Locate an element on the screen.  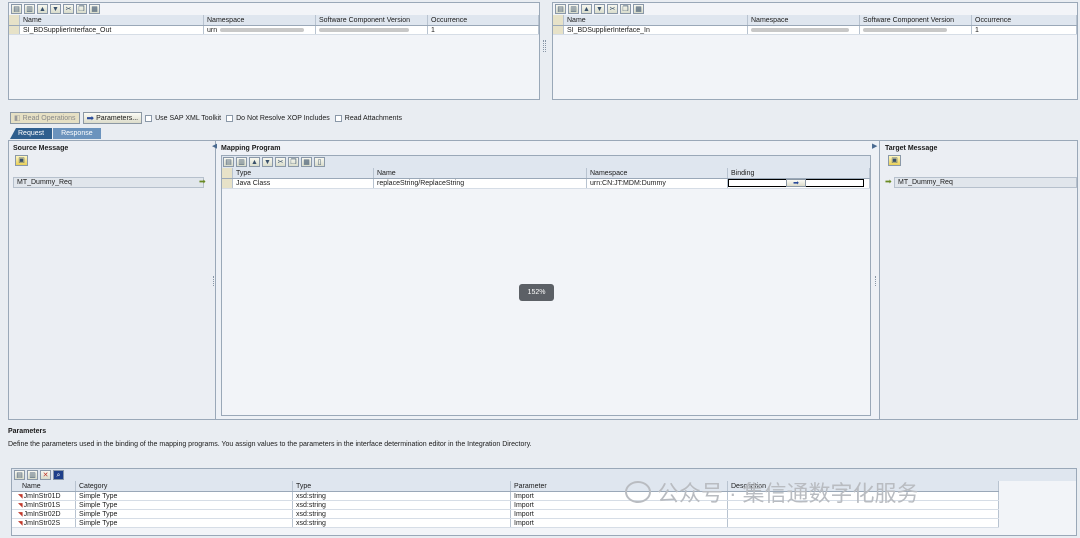
select-column-header is located at coordinates (558, 20).